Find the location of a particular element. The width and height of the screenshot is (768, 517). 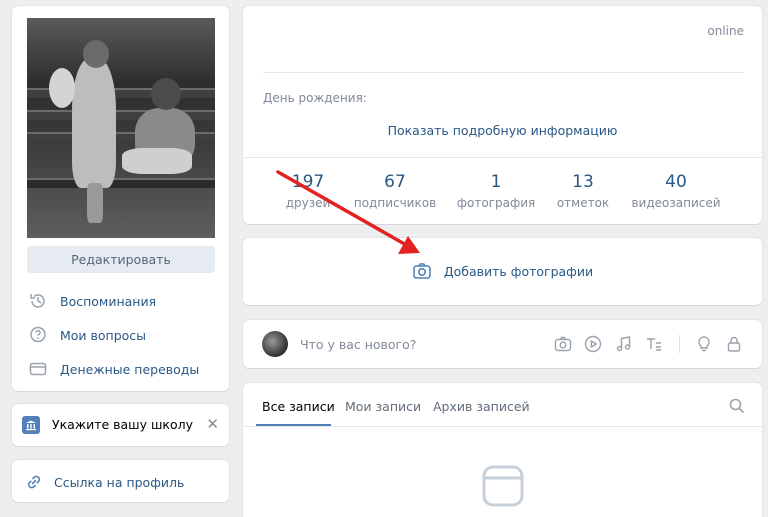

video-icon is located at coordinates (593, 344).